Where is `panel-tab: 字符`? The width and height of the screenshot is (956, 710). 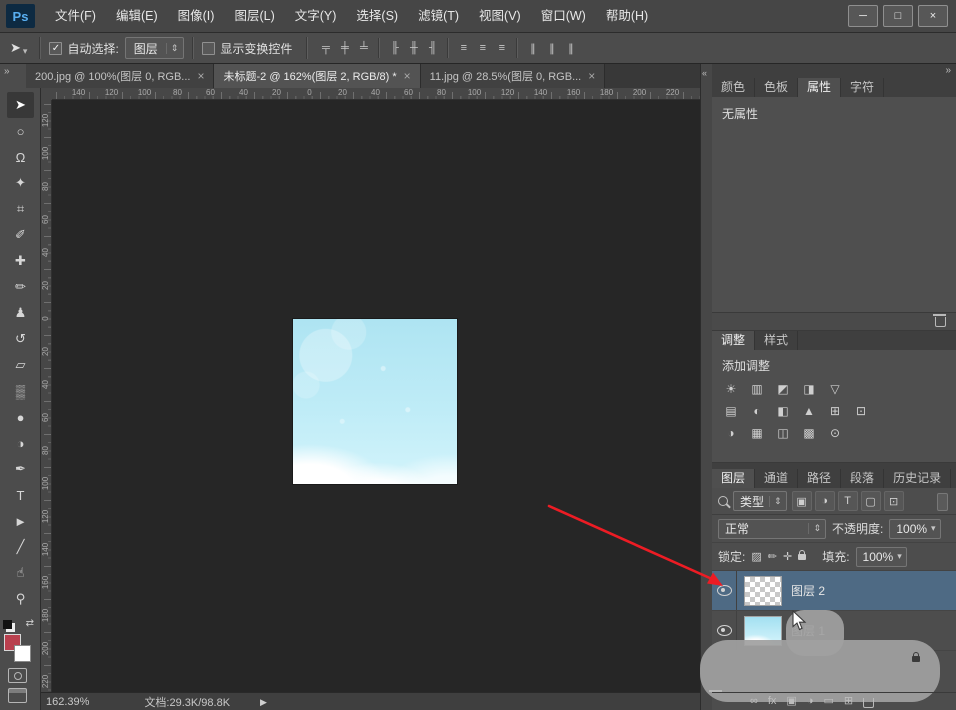 panel-tab: 字符 is located at coordinates (863, 87).